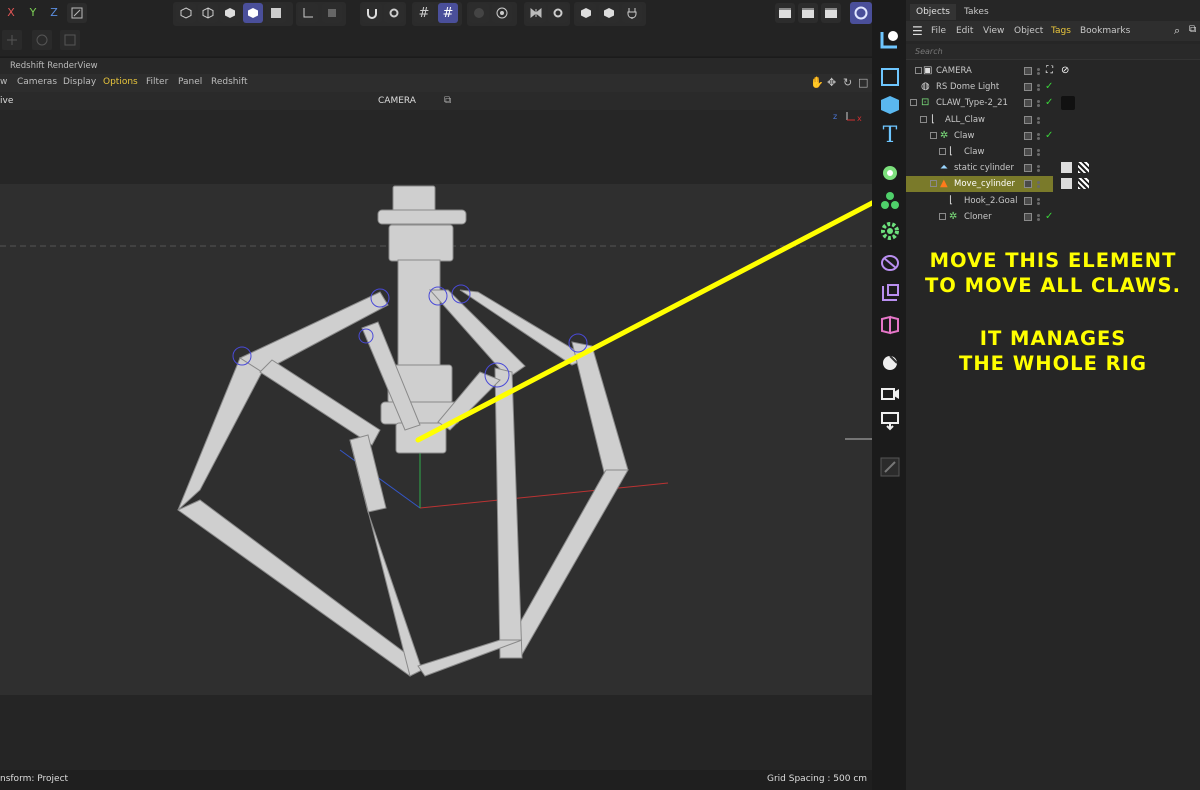 Image resolution: width=1200 pixels, height=790 pixels. What do you see at coordinates (890, 293) in the screenshot?
I see `field-button` at bounding box center [890, 293].